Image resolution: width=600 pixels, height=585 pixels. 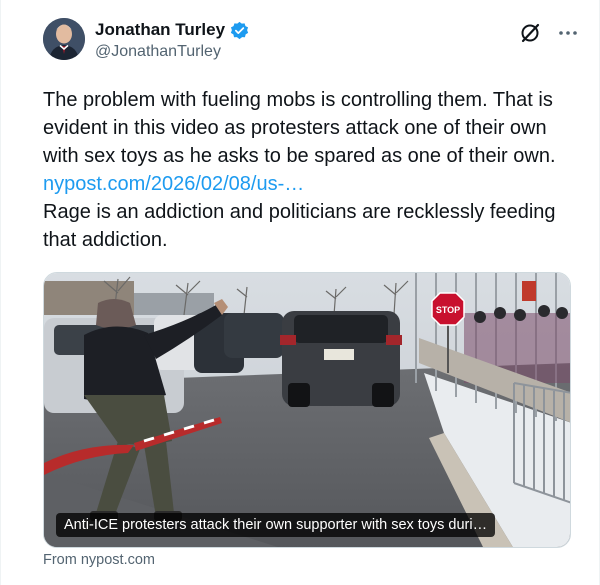 I want to click on tweet-header: Jonathan Turley @JonathanTurley, so click(x=311, y=43).